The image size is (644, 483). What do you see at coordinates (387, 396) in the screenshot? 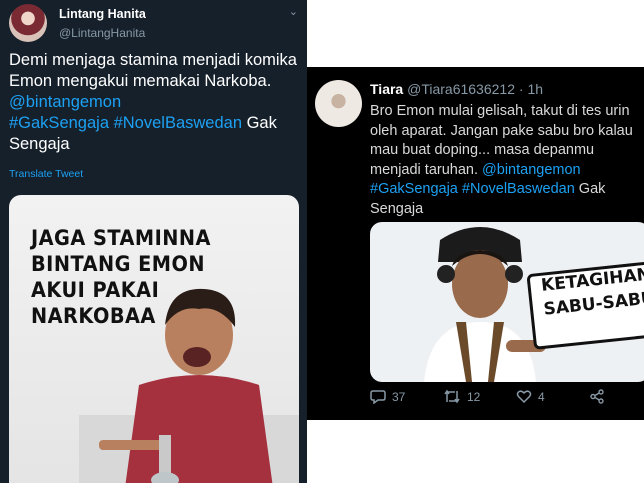
I see `reply-button: 37` at bounding box center [387, 396].